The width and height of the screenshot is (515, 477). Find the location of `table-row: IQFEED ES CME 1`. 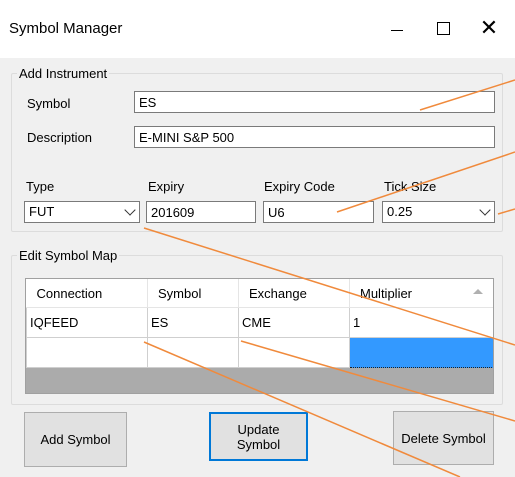

table-row: IQFEED ES CME 1 is located at coordinates (259, 322).